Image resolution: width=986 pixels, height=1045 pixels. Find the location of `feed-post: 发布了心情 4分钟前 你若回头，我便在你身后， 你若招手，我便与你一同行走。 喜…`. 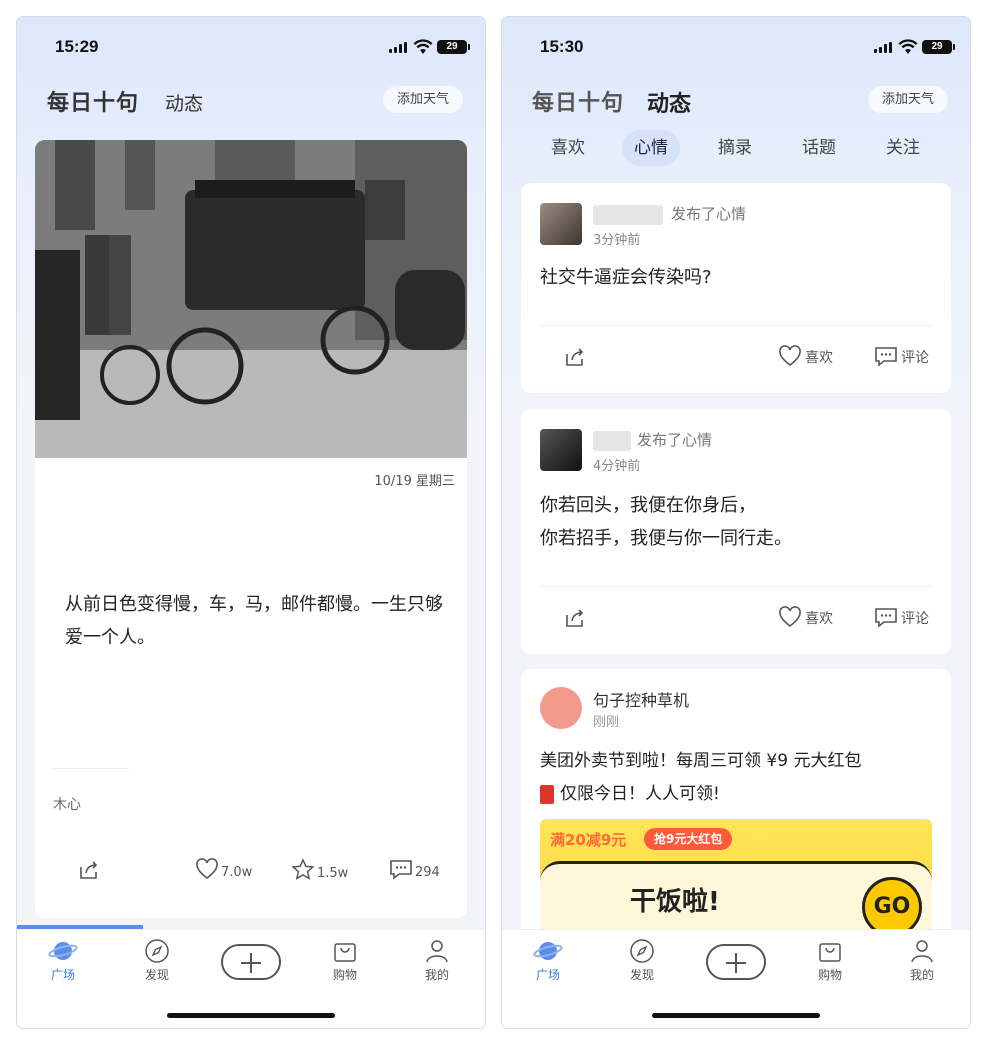

feed-post: 发布了心情 4分钟前 你若回头，我便在你身后， 你若招手，我便与你一同行走。 喜… is located at coordinates (736, 531).